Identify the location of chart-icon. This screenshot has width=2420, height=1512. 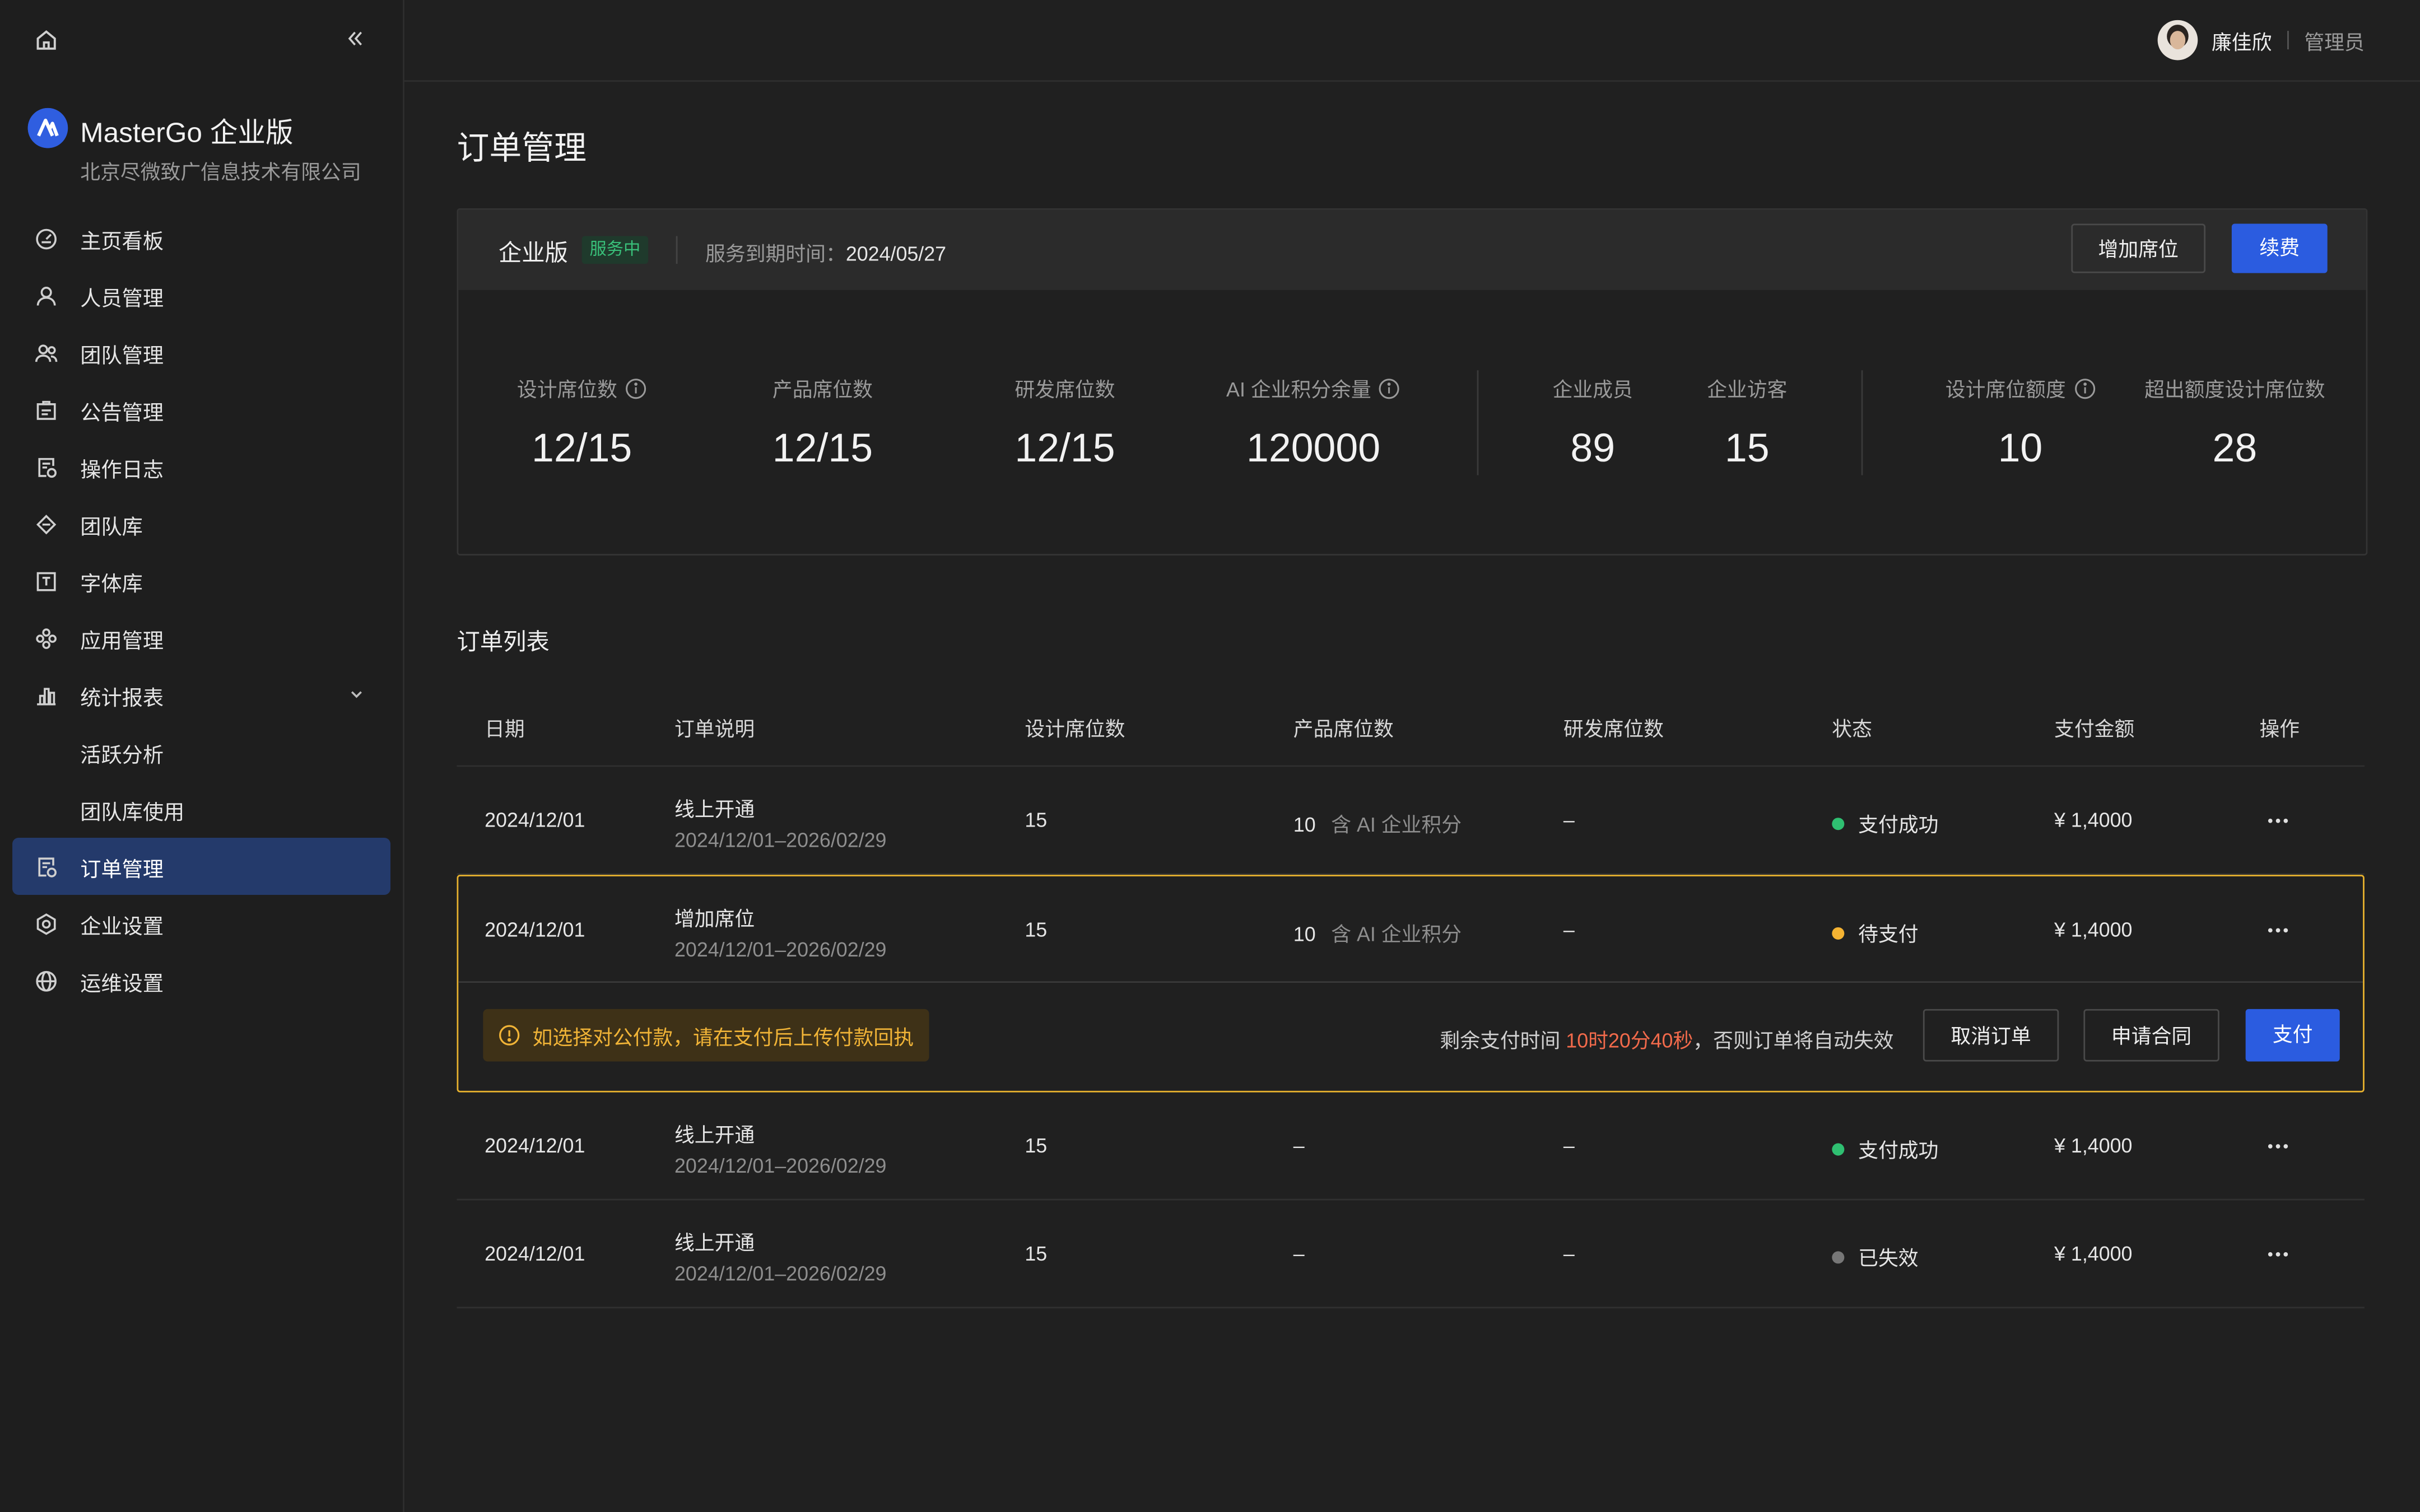
(47, 696).